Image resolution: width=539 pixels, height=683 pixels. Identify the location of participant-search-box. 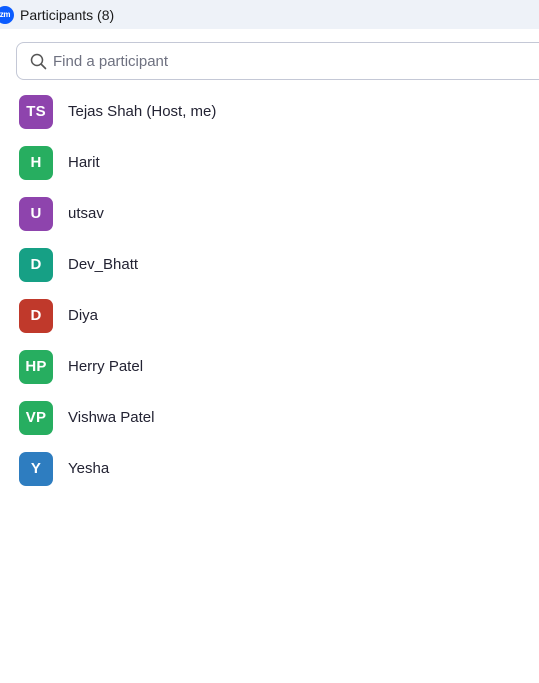
(277, 61).